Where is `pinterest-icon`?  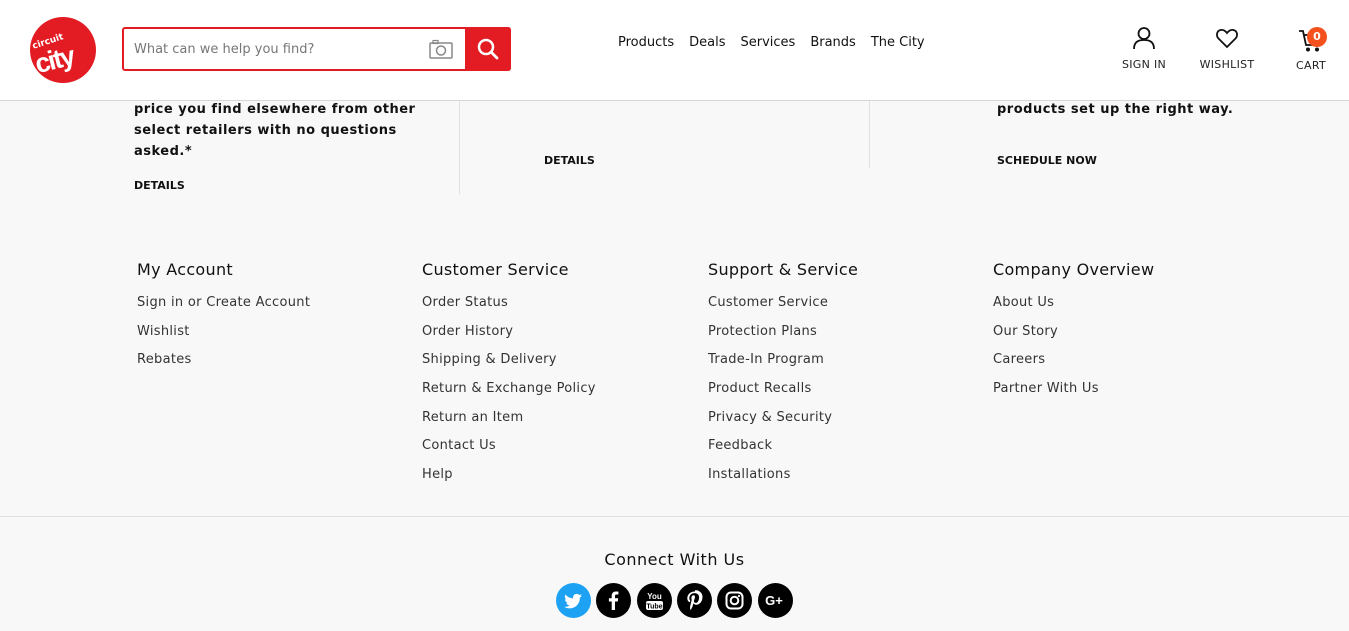 pinterest-icon is located at coordinates (694, 600).